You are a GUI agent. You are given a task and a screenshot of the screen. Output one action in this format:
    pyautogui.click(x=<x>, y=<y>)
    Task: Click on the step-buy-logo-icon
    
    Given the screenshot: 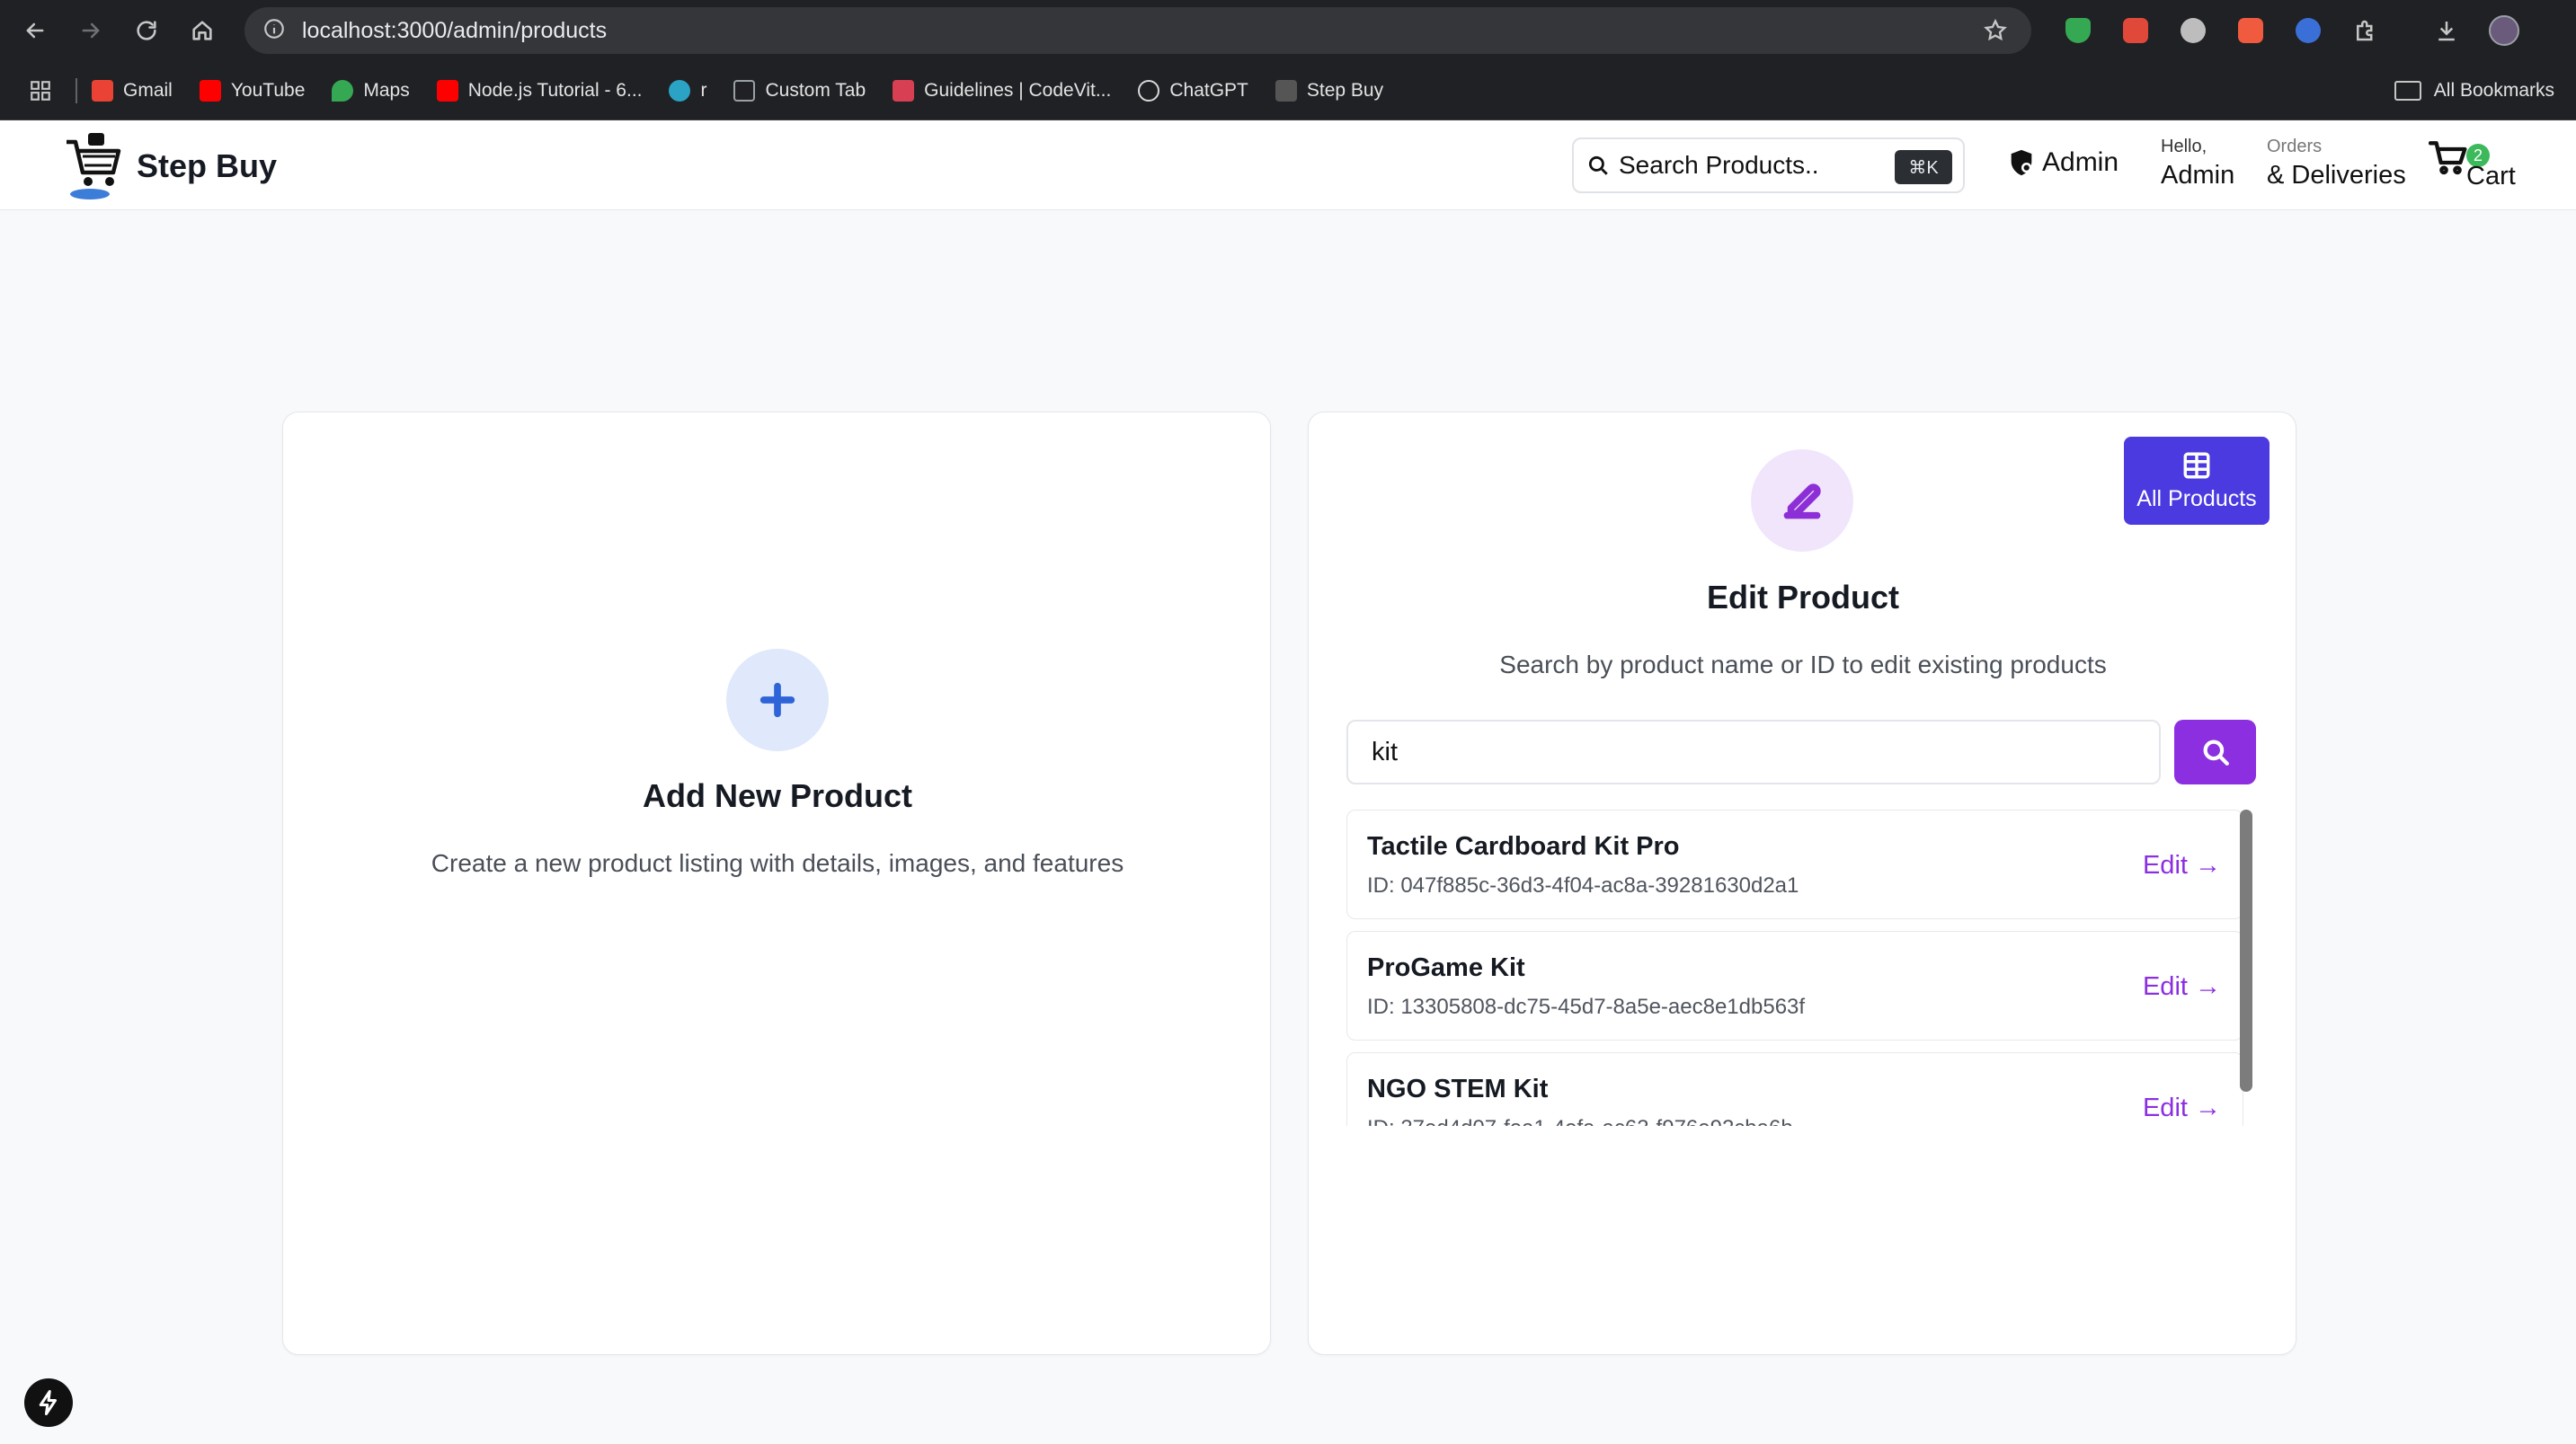 What is the action you would take?
    pyautogui.click(x=93, y=165)
    